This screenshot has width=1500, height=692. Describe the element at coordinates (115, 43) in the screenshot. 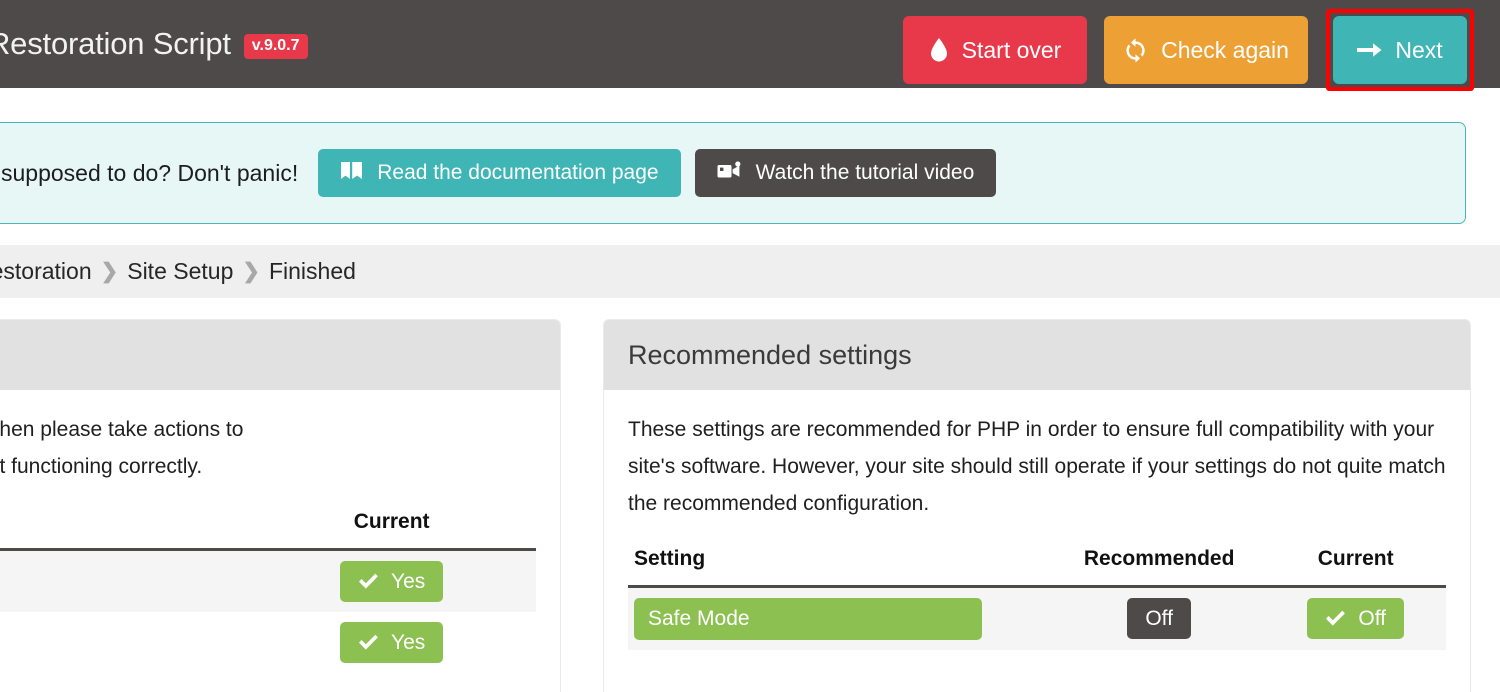

I see `page-title: Restoration Script` at that location.